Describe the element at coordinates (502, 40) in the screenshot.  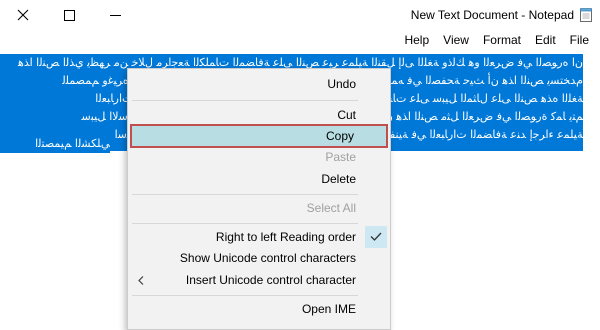
I see `menu-format: Format` at that location.